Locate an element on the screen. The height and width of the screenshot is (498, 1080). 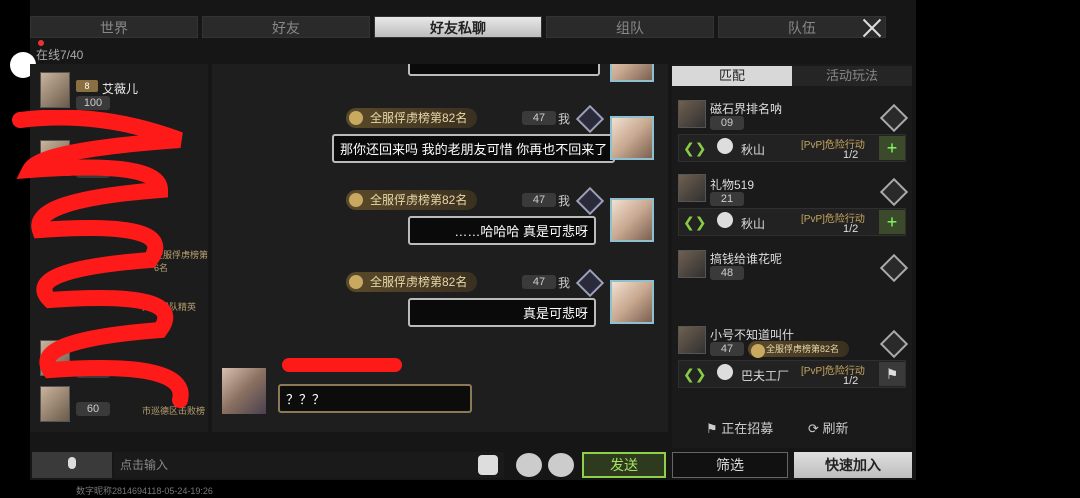
match-row: 搞钱给谁花呢 48 is located at coordinates (793, 268).